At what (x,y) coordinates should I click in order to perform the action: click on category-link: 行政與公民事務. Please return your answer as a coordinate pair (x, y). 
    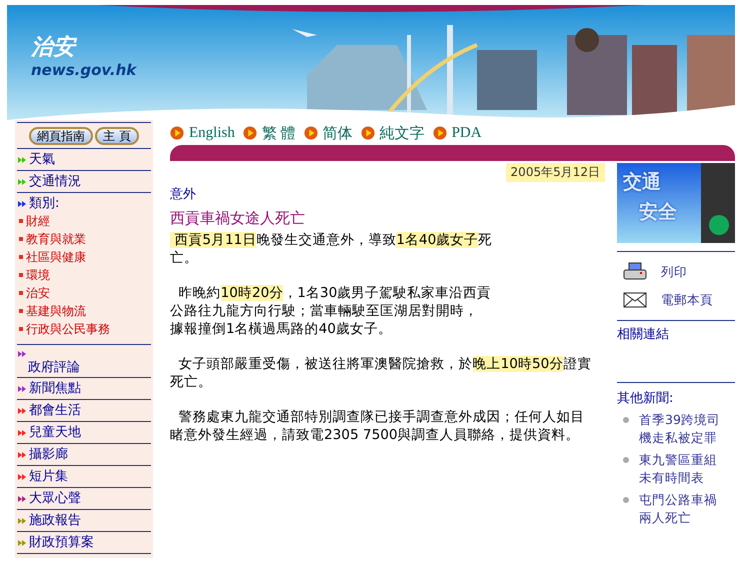
    Looking at the image, I should click on (68, 329).